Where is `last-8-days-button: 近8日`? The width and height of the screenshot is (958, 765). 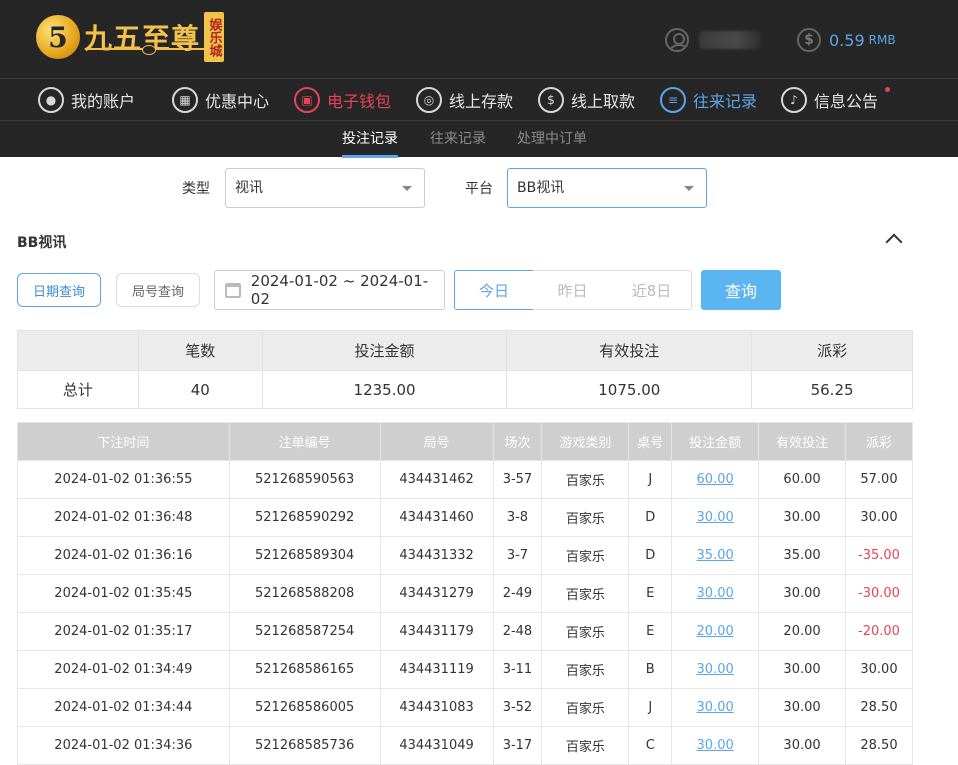 last-8-days-button: 近8日 is located at coordinates (652, 290).